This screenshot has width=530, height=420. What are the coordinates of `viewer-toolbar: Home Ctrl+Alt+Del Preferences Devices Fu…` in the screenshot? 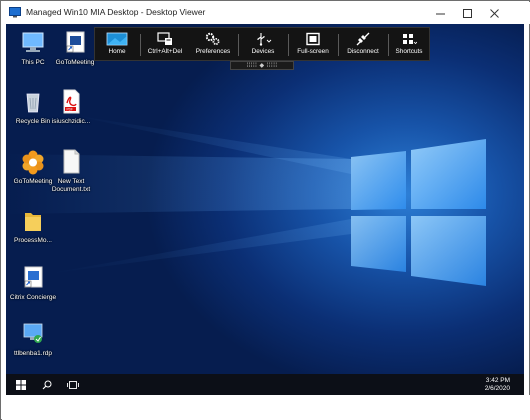 It's located at (262, 44).